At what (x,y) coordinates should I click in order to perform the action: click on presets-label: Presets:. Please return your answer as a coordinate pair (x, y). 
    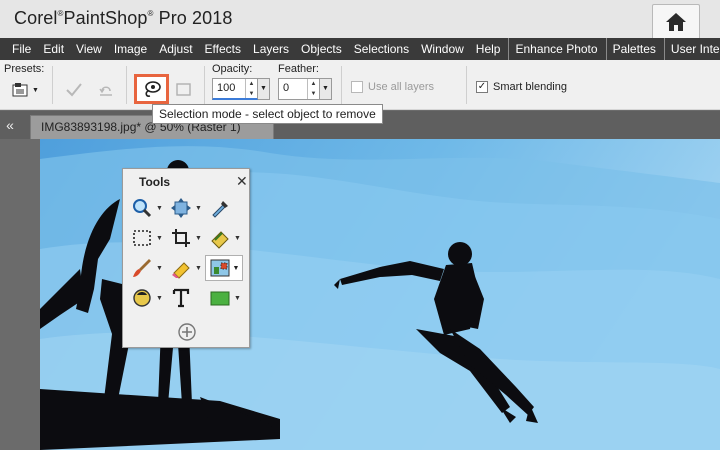
    Looking at the image, I should click on (24, 69).